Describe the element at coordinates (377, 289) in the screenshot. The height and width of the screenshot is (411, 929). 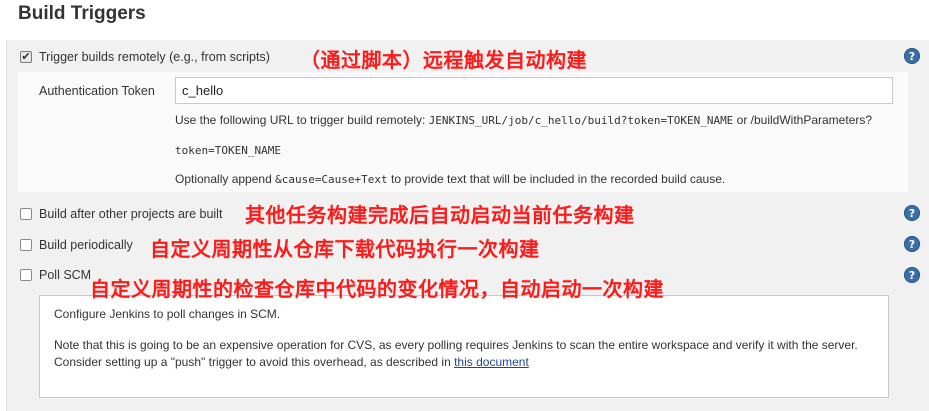
I see `annotation-poll-scm: 自定义周期性的检查仓库中代码的变化情况，自动启动一次构建` at that location.